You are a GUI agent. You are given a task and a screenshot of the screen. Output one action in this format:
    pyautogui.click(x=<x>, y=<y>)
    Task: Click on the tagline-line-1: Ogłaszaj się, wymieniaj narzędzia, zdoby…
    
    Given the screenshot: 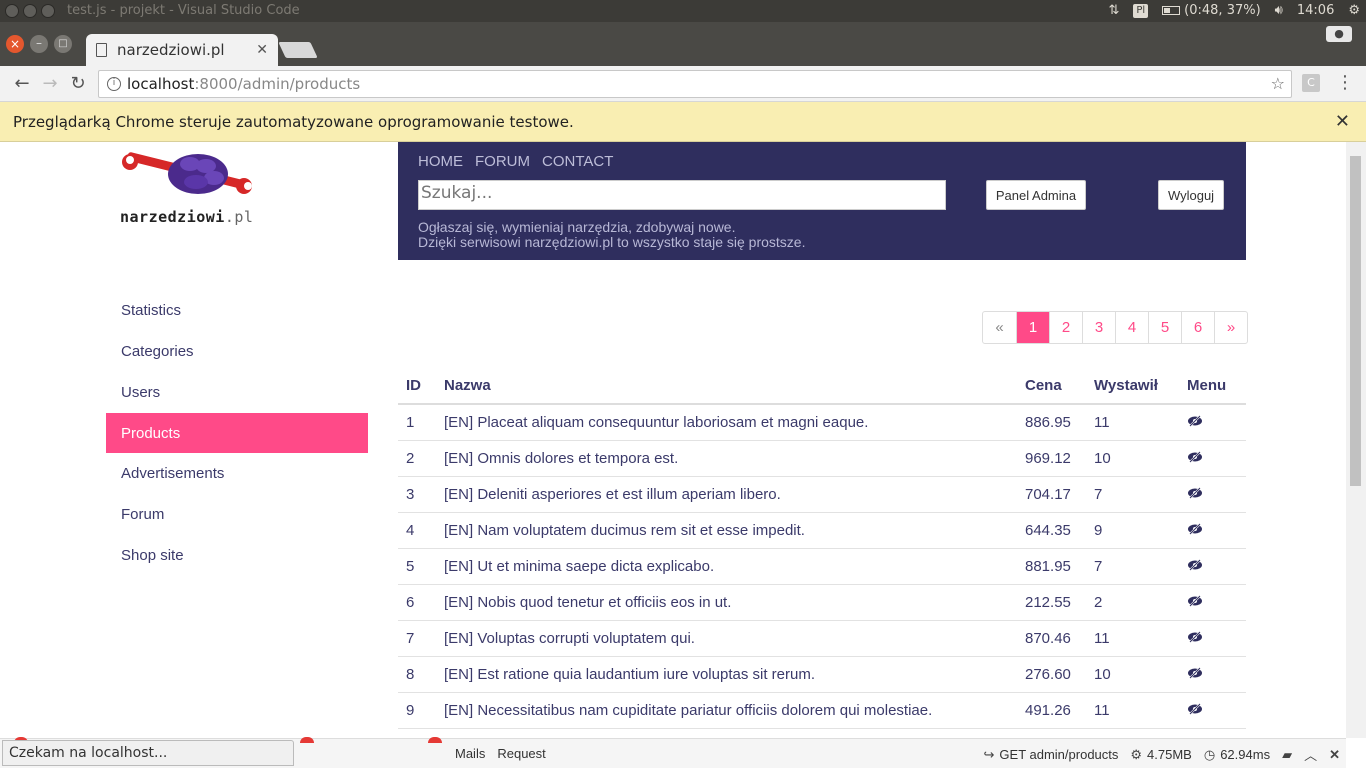 What is the action you would take?
    pyautogui.click(x=577, y=227)
    